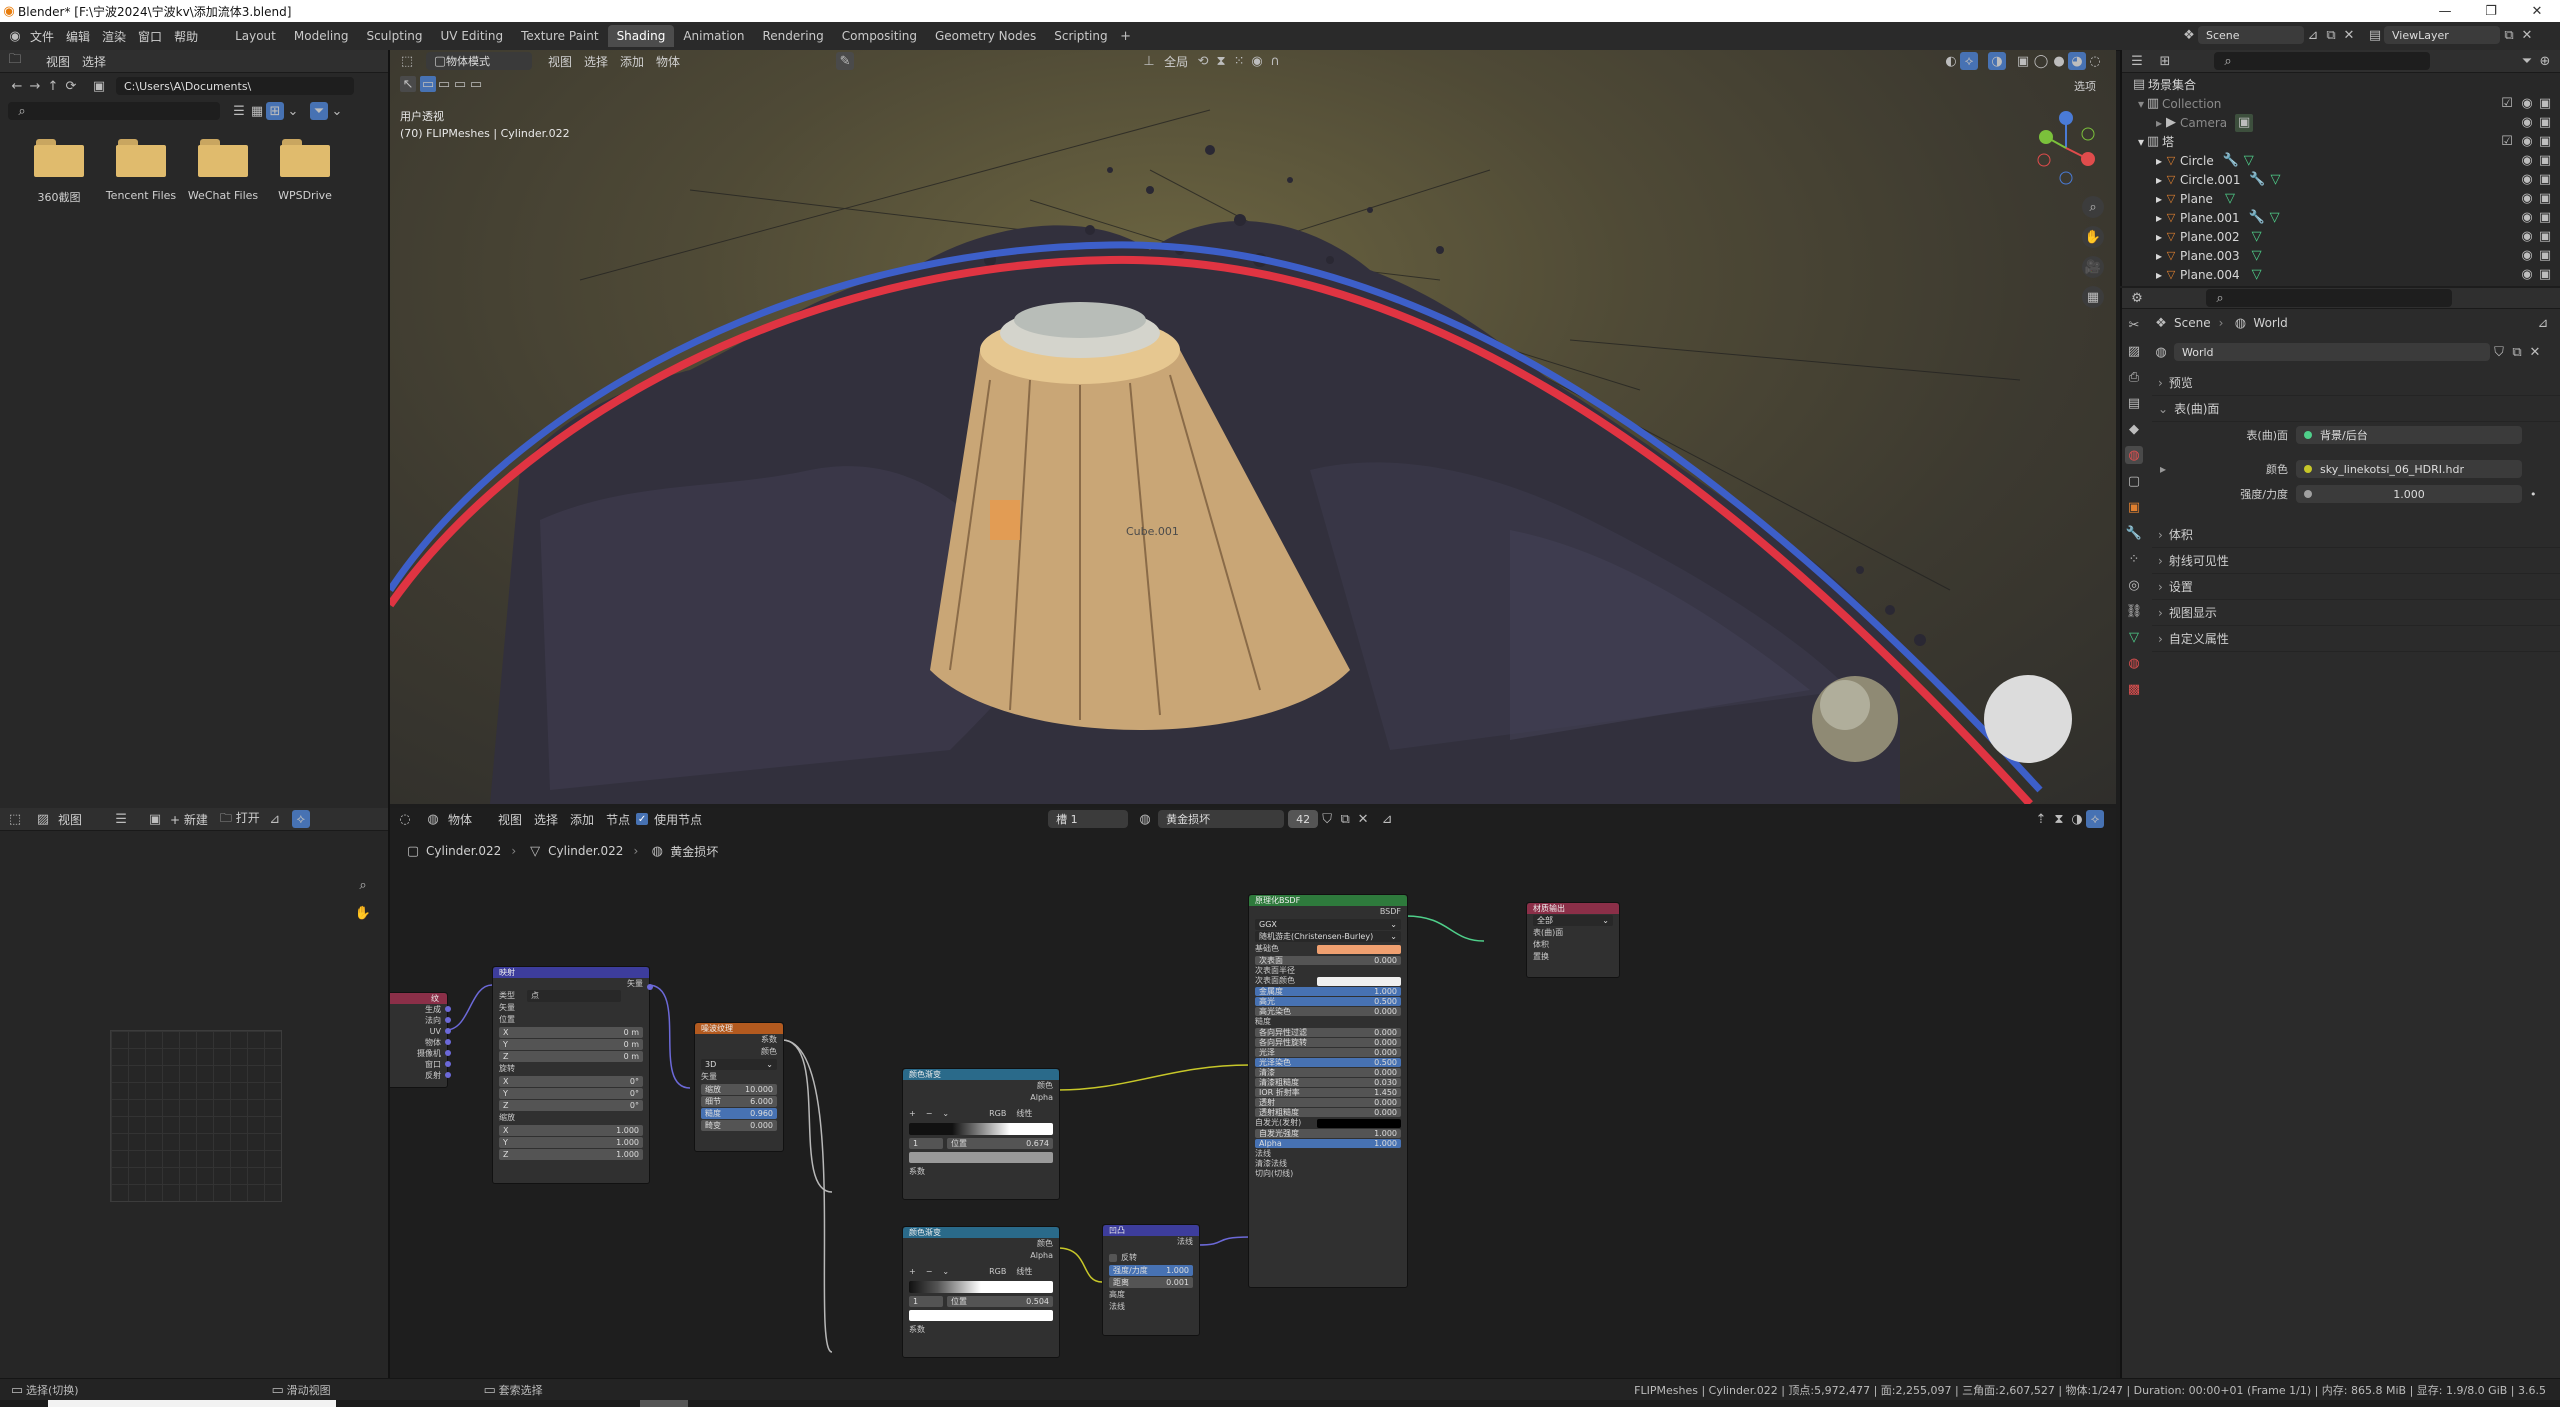 The image size is (2560, 1407). I want to click on bump-field: 距离 0.001, so click(1151, 1282).